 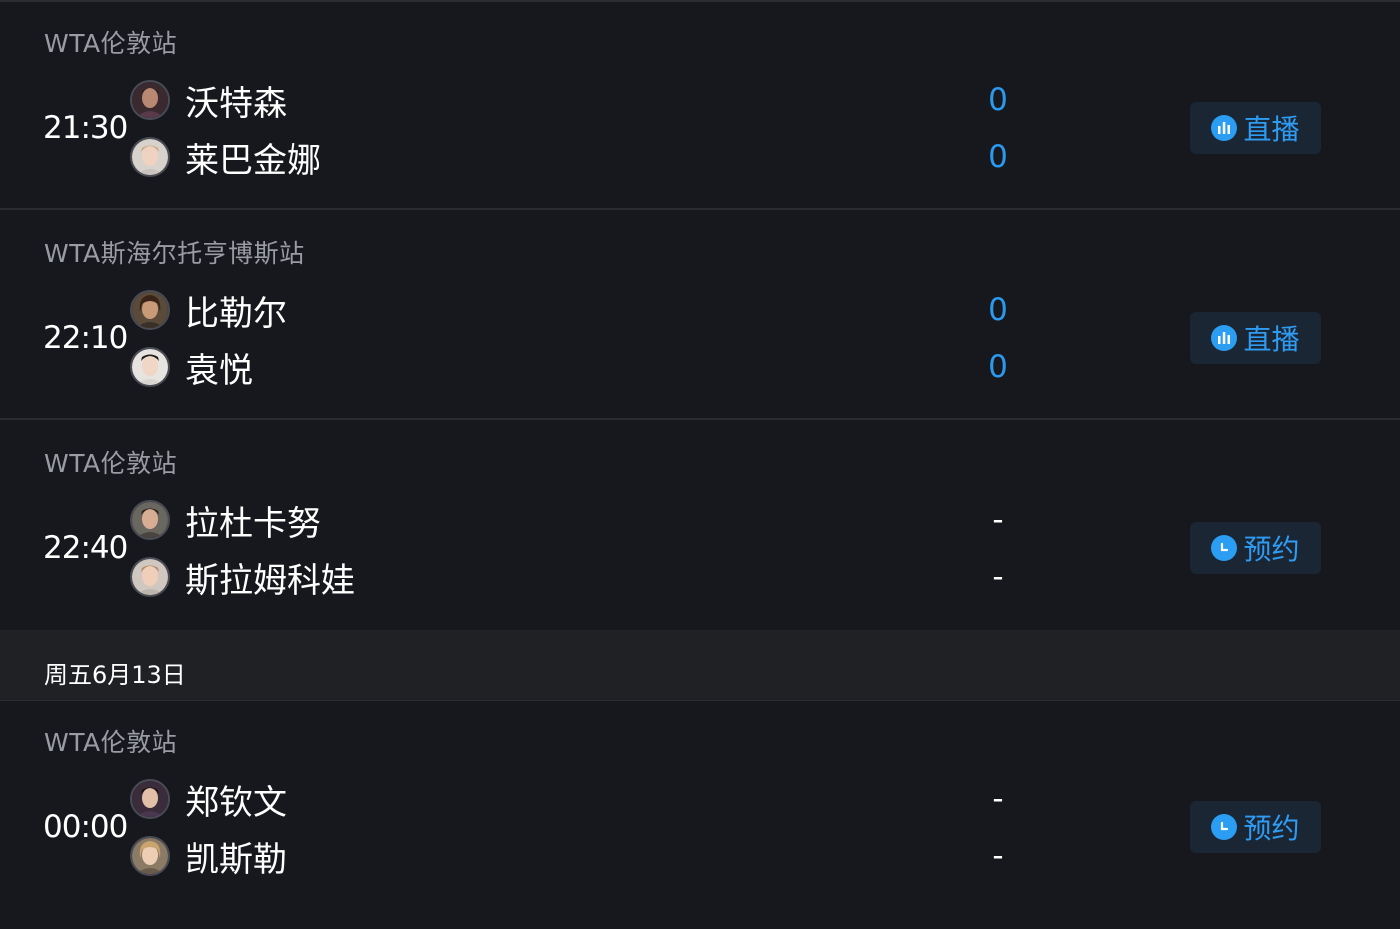 I want to click on player-name: 拉杜卡努, so click(x=253, y=523).